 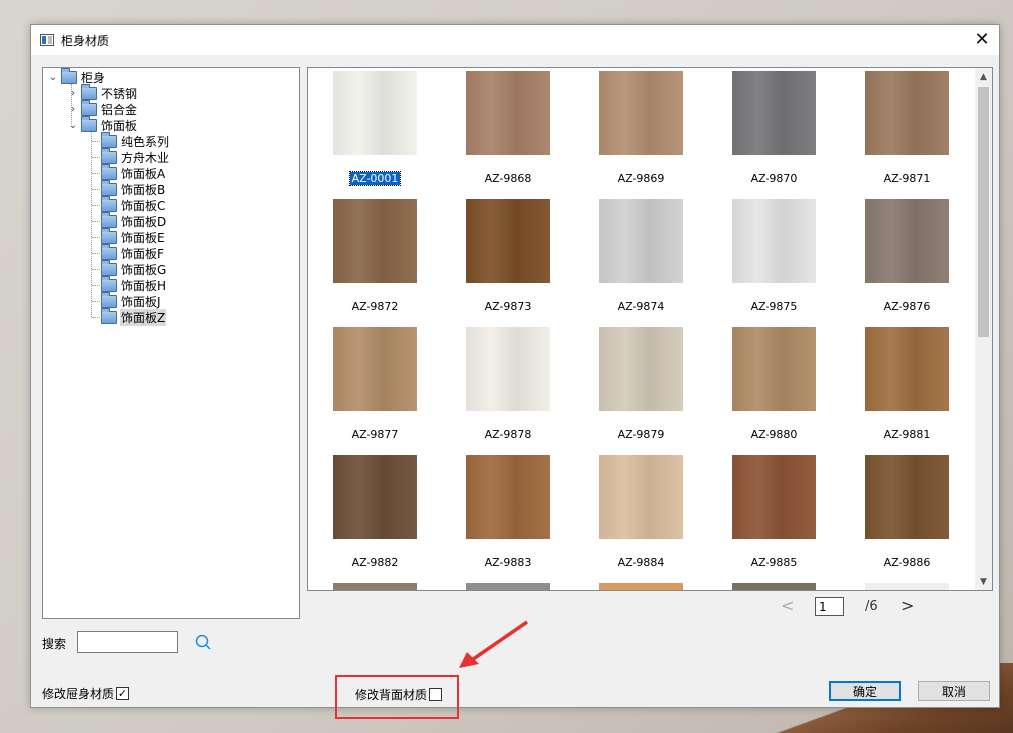 I want to click on material-code-label: AZ-9876, so click(x=907, y=306).